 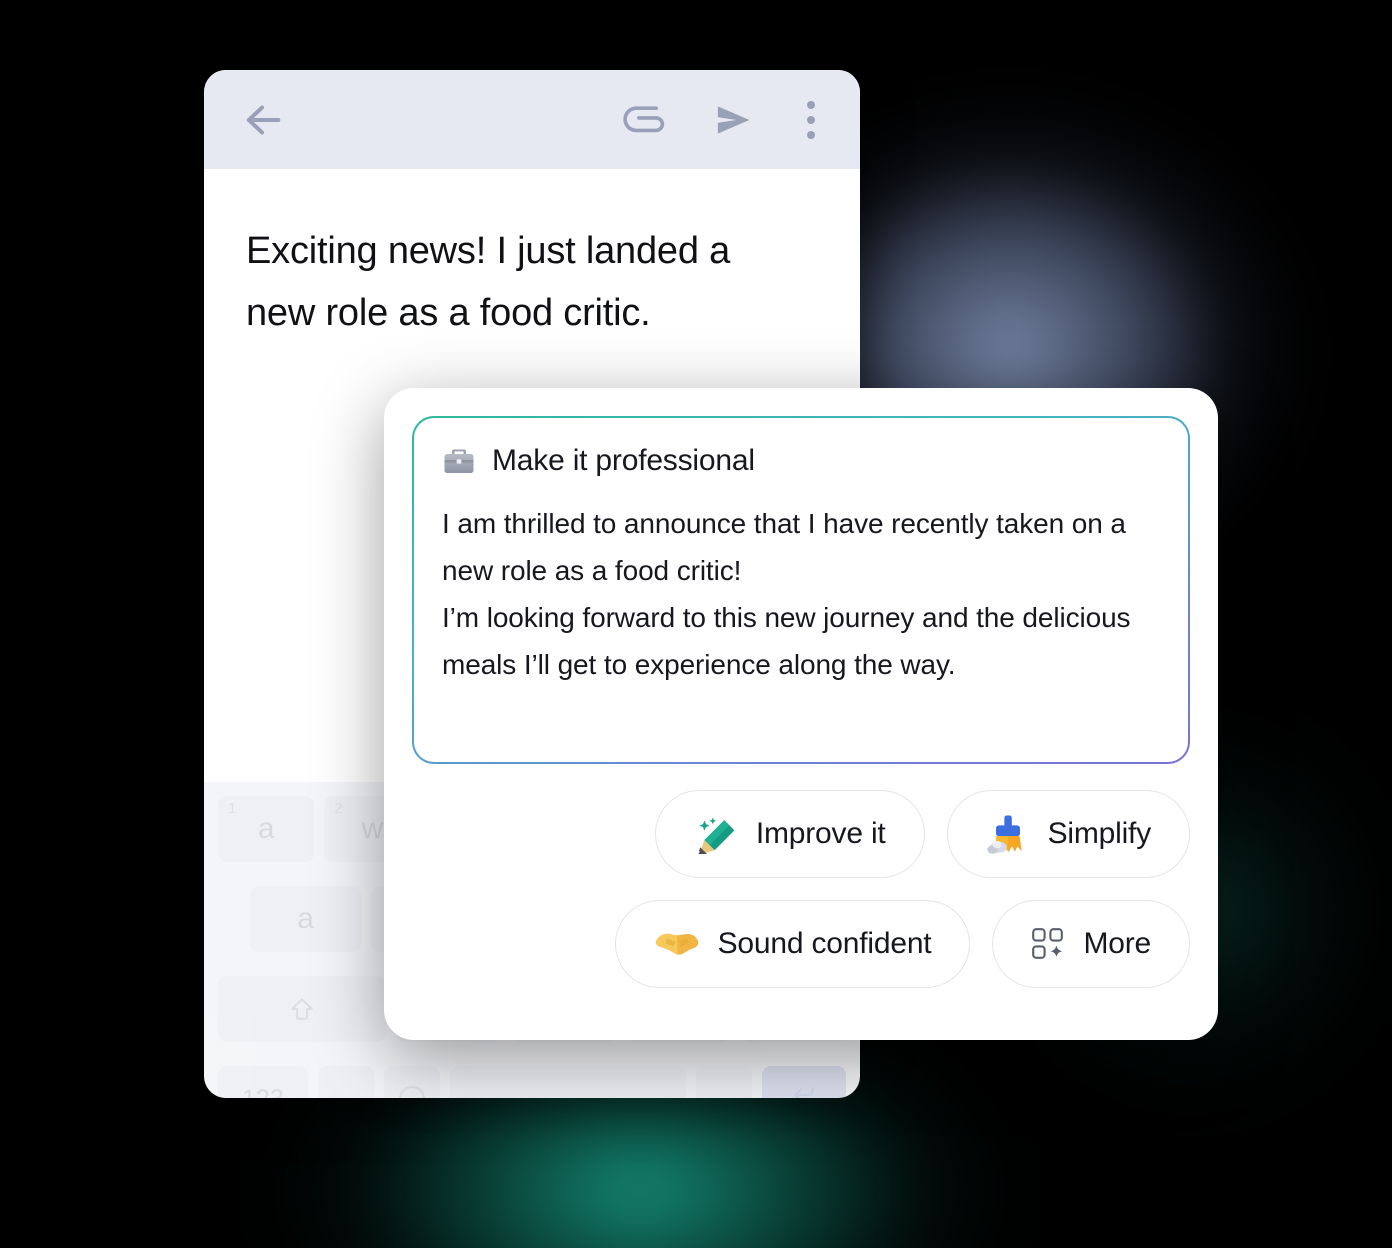 What do you see at coordinates (1117, 943) in the screenshot?
I see `more-label: More` at bounding box center [1117, 943].